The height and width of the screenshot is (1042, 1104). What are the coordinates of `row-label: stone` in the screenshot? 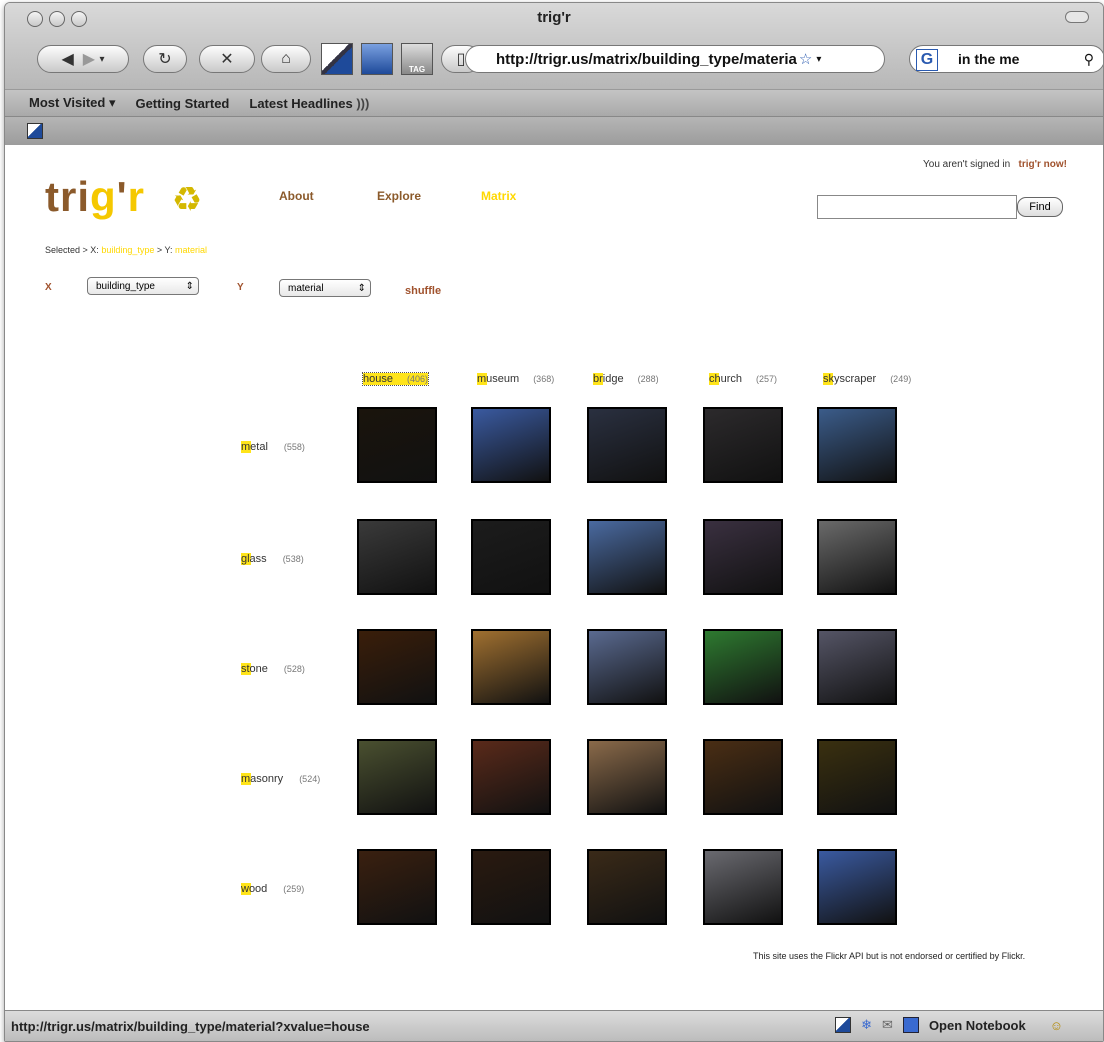 It's located at (254, 669).